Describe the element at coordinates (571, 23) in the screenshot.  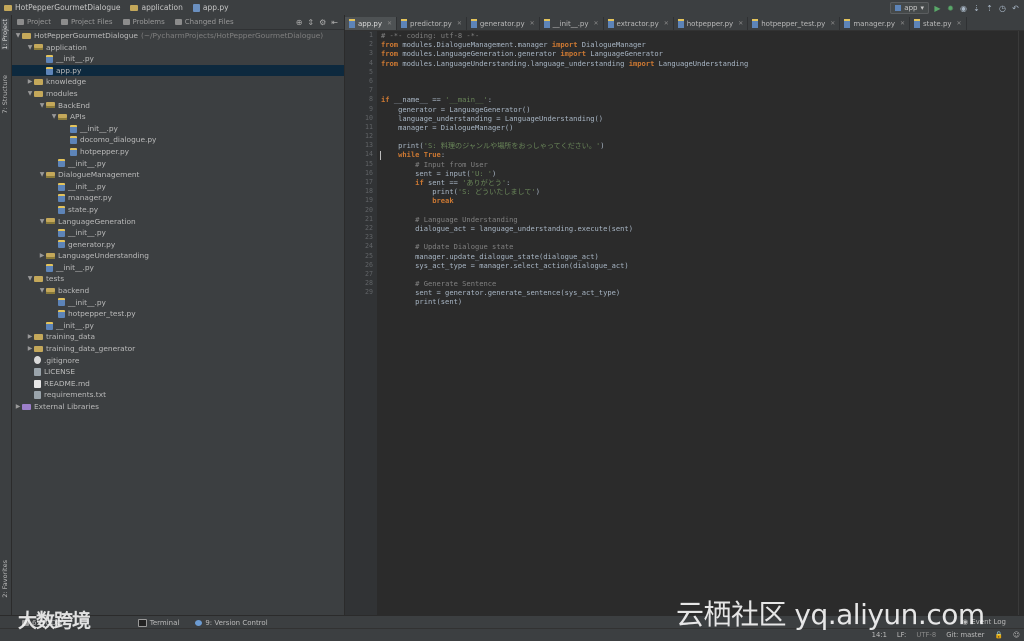
I see `editor-tab: __init__.py ✕` at that location.